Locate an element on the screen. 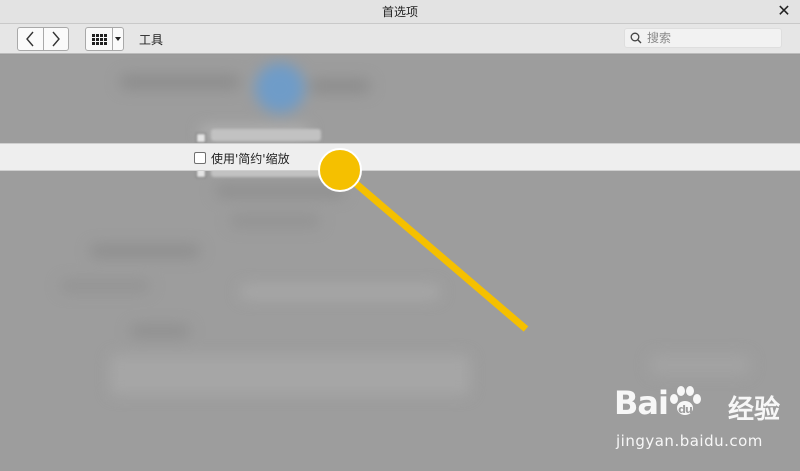 This screenshot has height=471, width=800. toolbar: 工具 is located at coordinates (400, 39).